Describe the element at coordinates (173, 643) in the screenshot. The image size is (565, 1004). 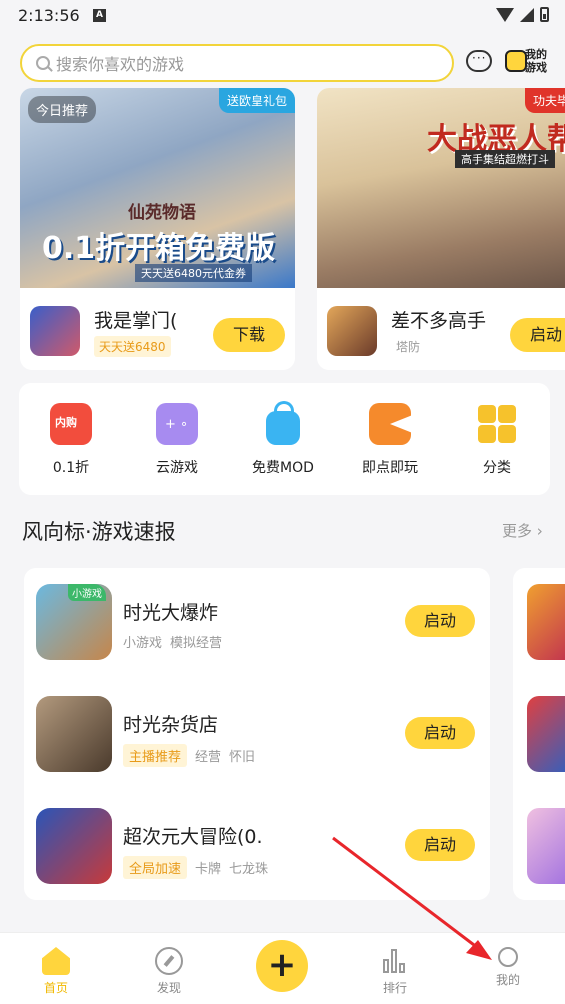
I see `game-tags: 小游戏 模拟经营` at that location.